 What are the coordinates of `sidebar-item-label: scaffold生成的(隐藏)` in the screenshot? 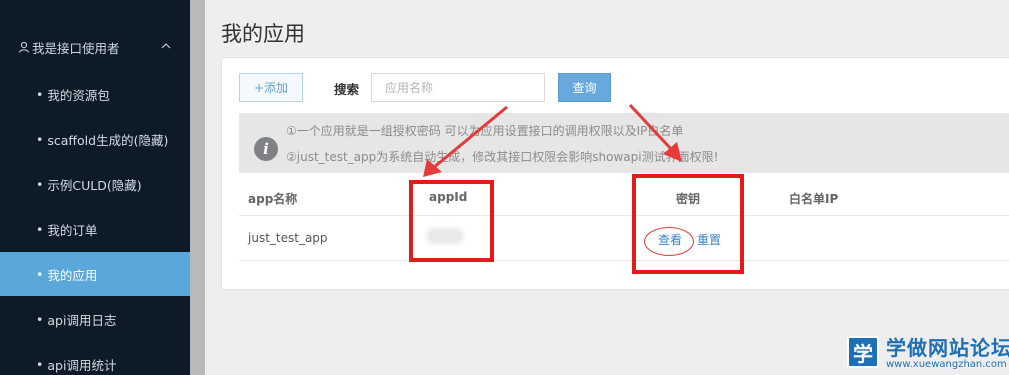 It's located at (108, 140).